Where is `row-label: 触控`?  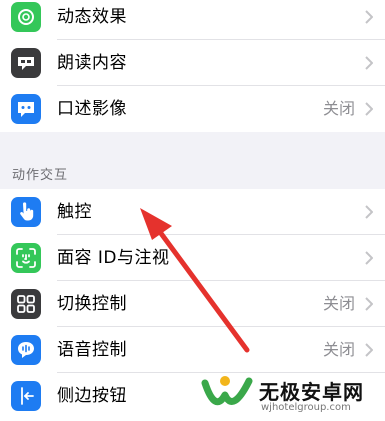
row-label: 触控 is located at coordinates (74, 212).